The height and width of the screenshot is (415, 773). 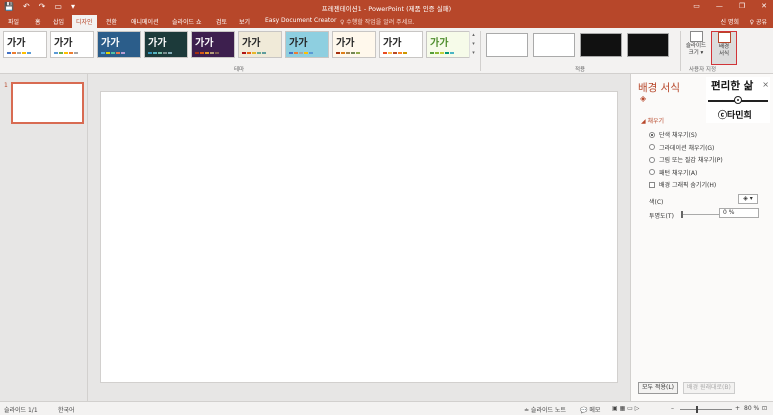 I want to click on theme-gallery-scroll: ▴ ▾ ▾, so click(x=473, y=44).